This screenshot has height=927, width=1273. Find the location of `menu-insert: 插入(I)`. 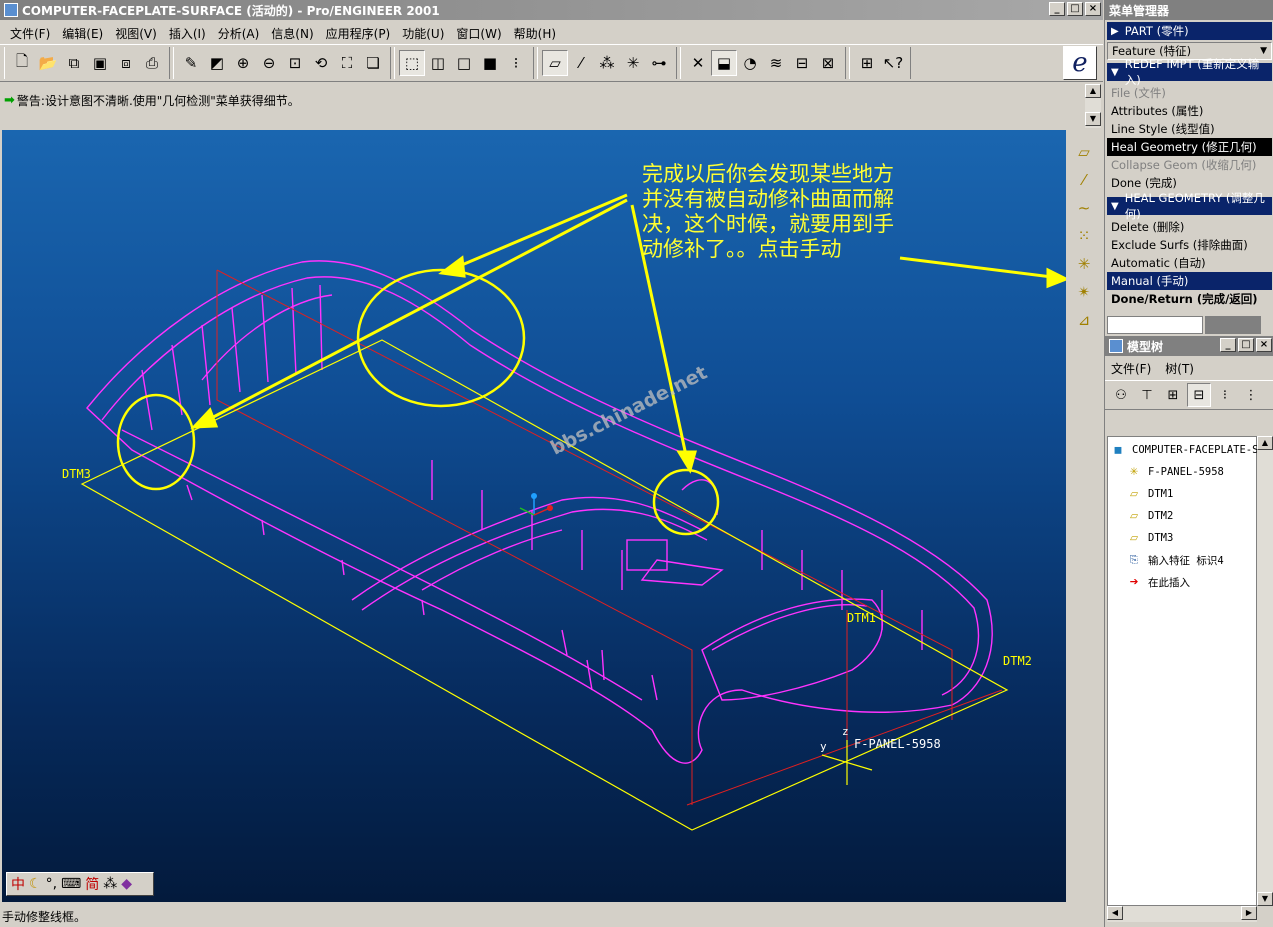

menu-insert: 插入(I) is located at coordinates (187, 33).